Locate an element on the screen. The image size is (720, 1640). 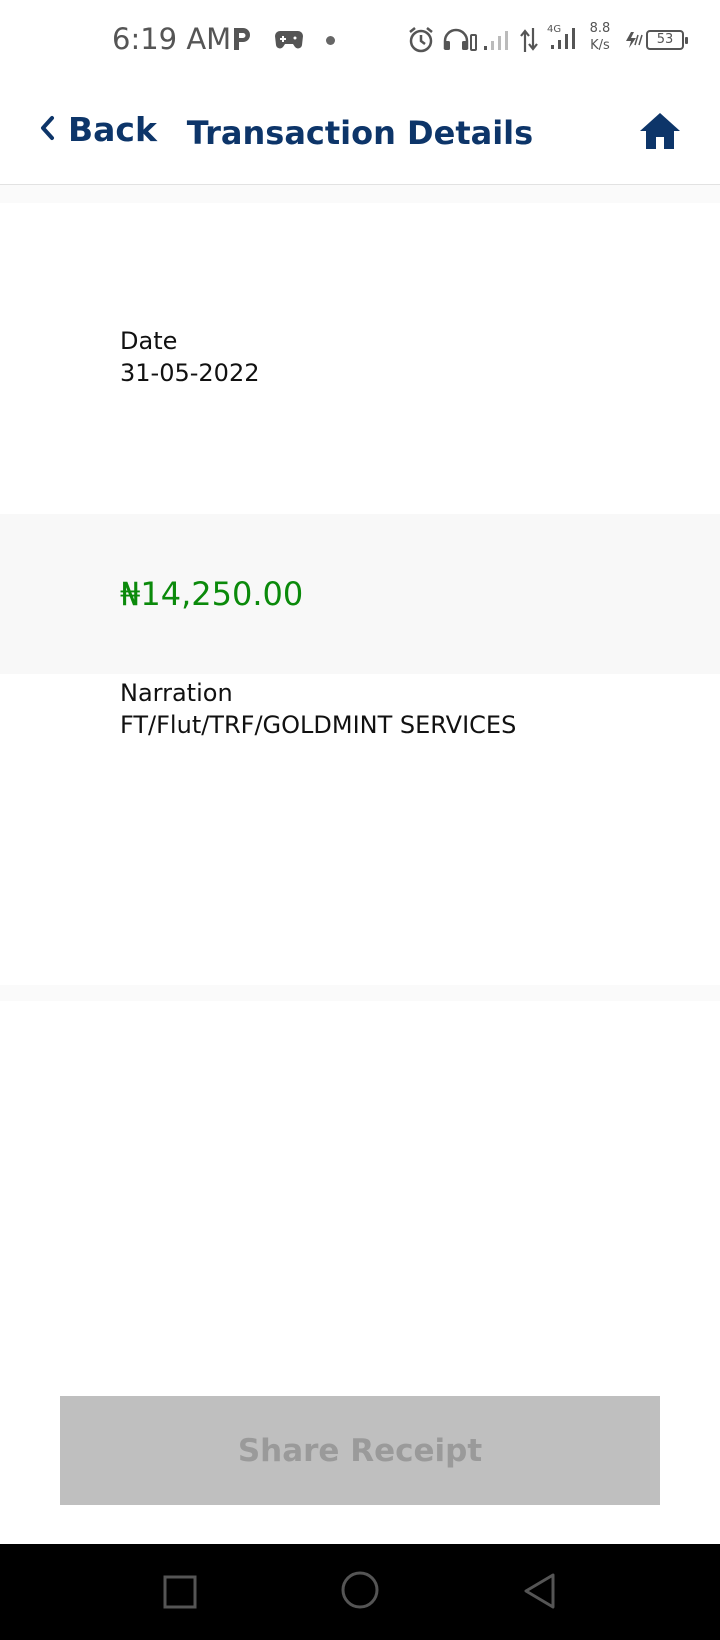
notification-dot is located at coordinates (330, 40).